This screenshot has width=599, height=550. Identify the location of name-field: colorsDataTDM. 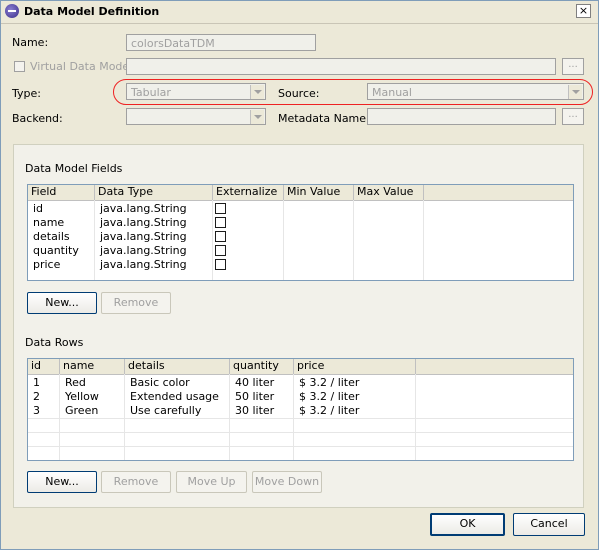
(221, 42).